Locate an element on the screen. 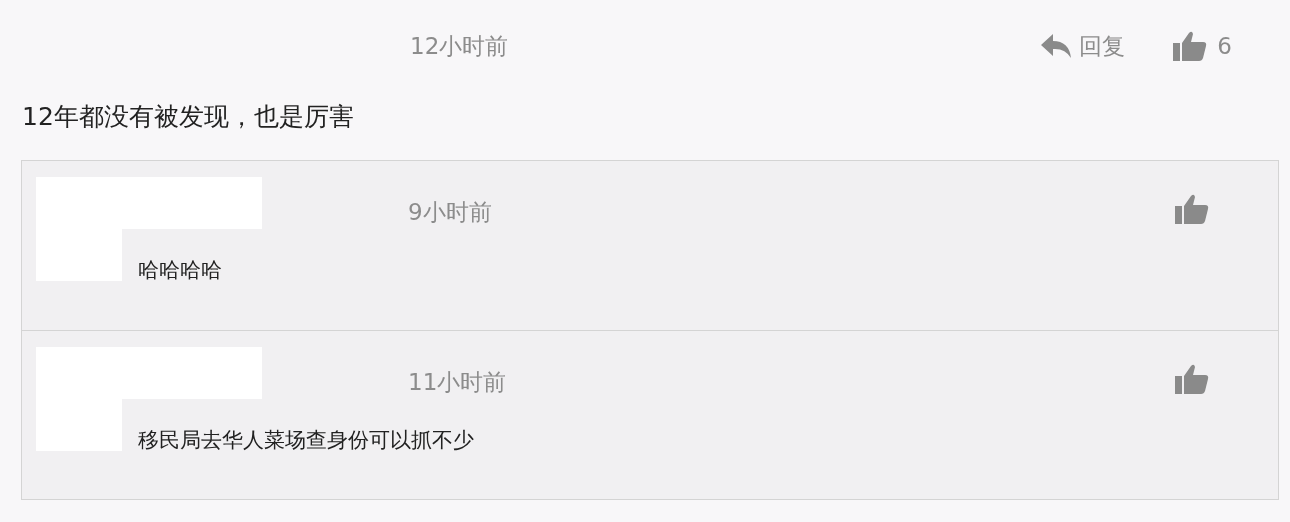  reply-text: 哈哈哈哈 is located at coordinates (180, 270).